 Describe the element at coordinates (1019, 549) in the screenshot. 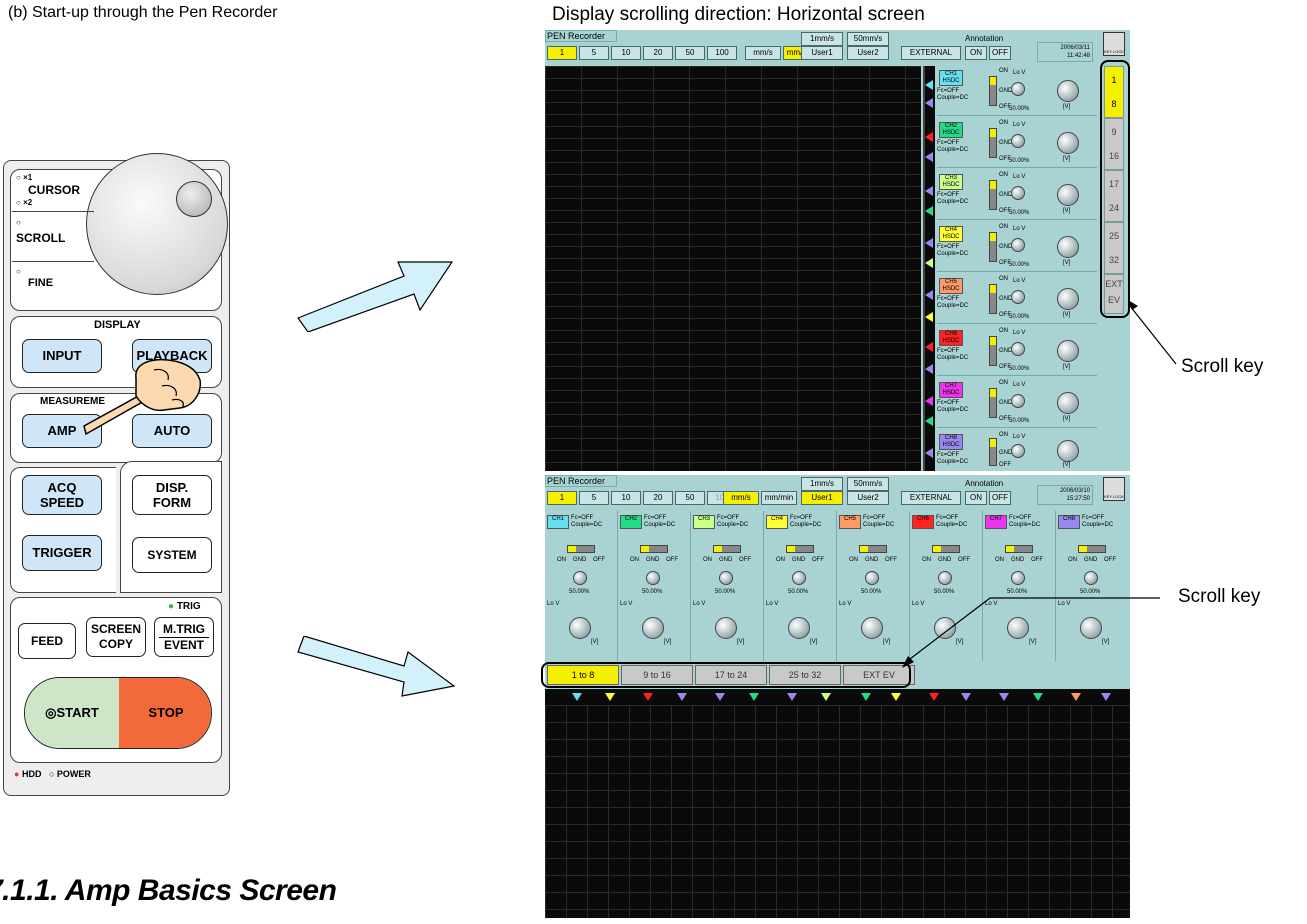

I see `bot-ch7-switch` at that location.